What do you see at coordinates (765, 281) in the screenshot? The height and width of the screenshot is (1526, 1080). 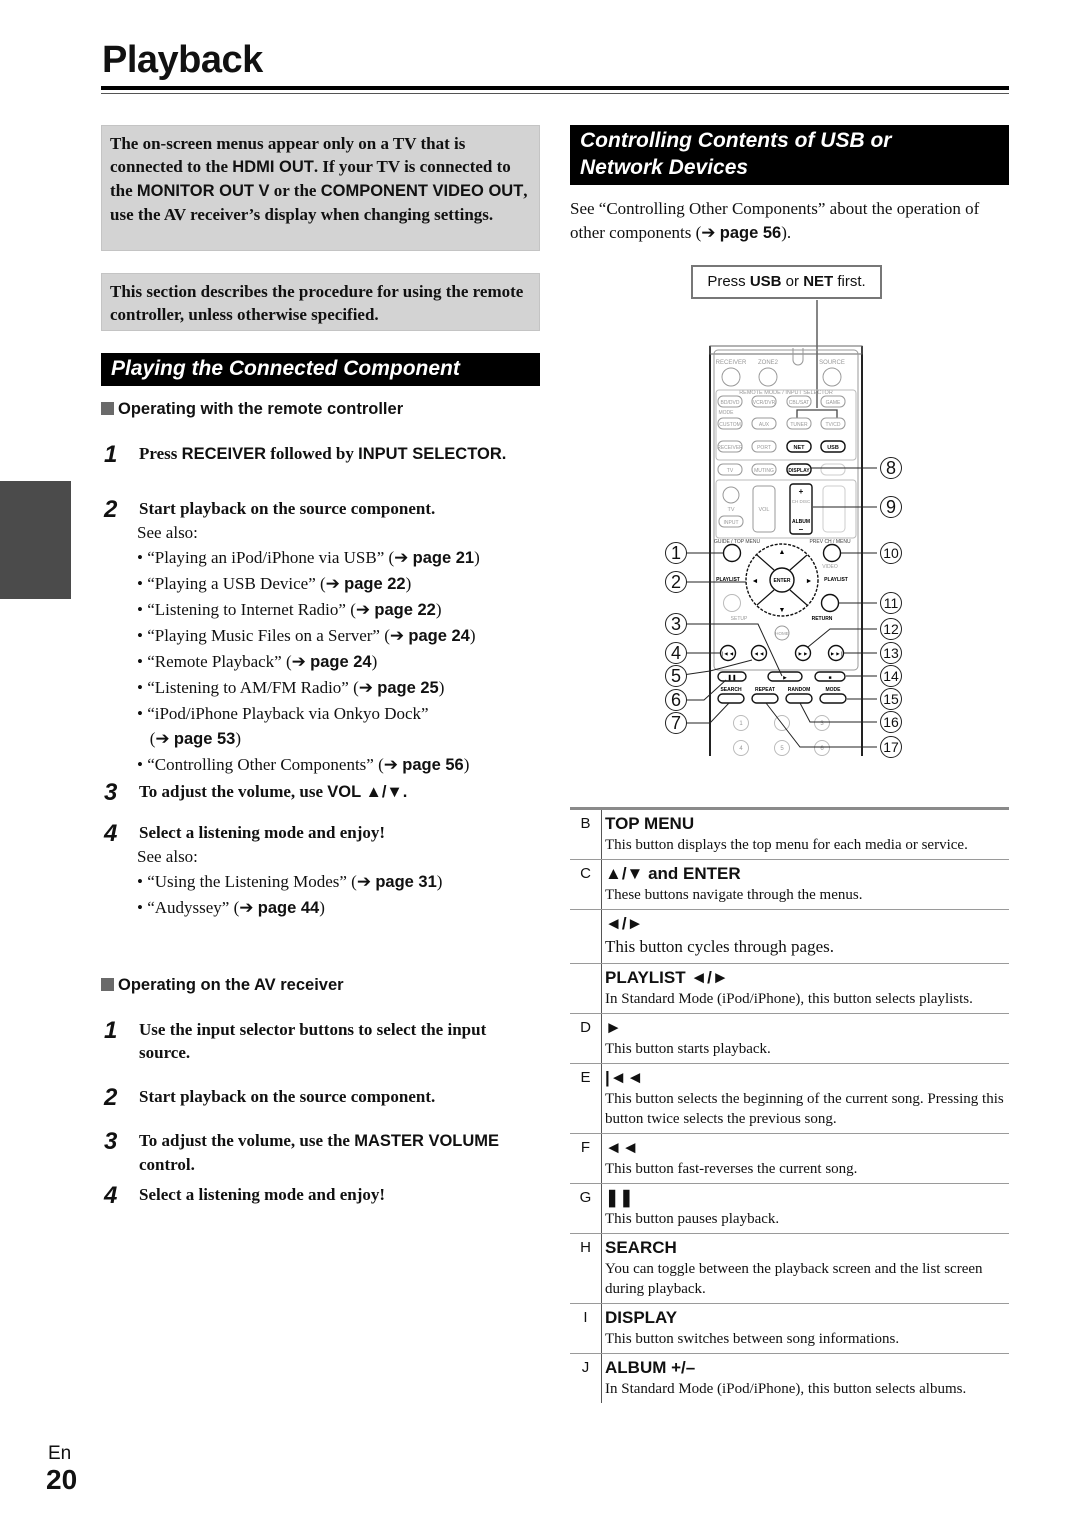 I see `key-usb: USB` at bounding box center [765, 281].